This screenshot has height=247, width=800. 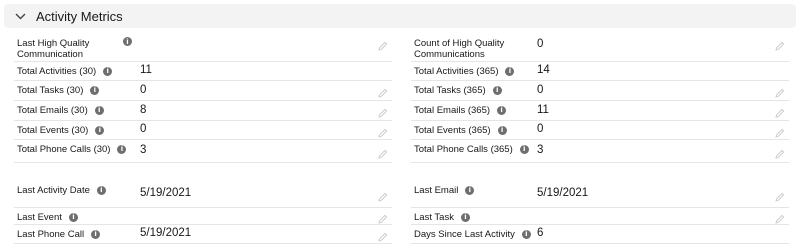 I want to click on section-header-activity-metrics: Activity Metrics, so click(x=400, y=16).